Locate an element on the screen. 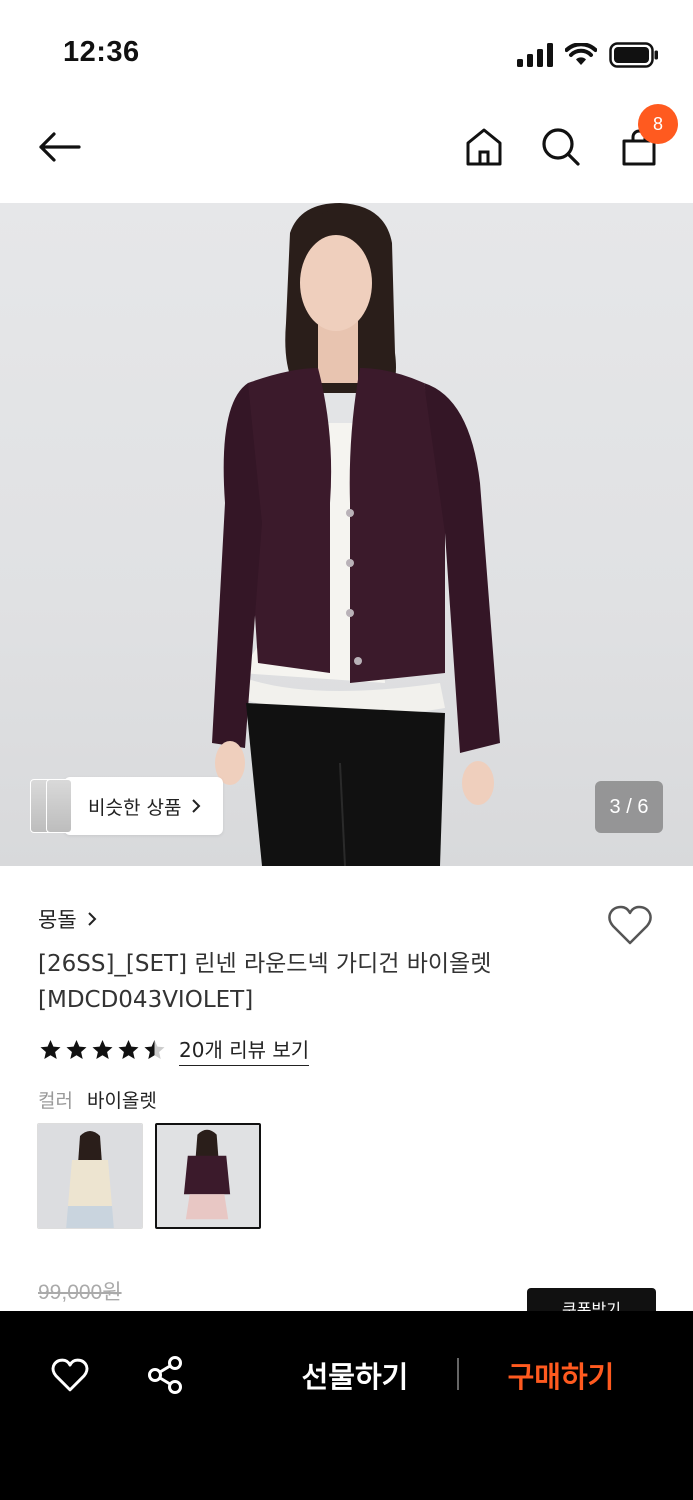  gift-button: 선물하기 is located at coordinates (355, 1375).